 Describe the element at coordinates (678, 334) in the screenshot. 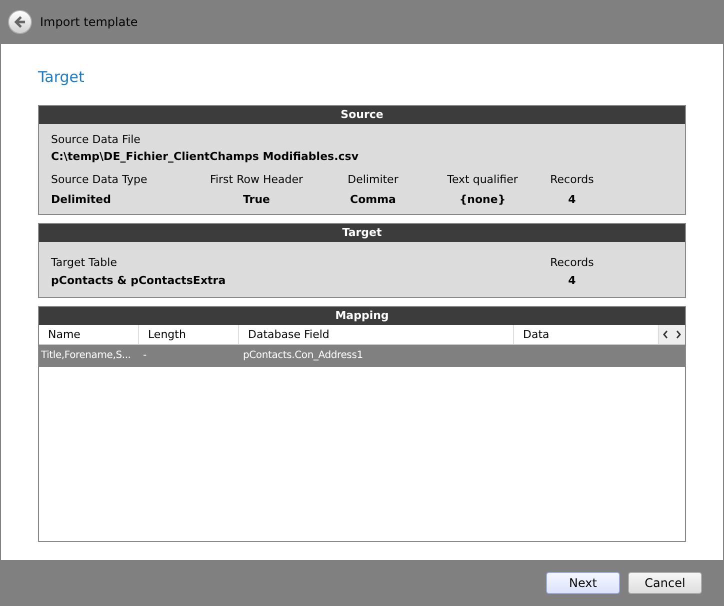

I see `scroll-right-icon` at that location.